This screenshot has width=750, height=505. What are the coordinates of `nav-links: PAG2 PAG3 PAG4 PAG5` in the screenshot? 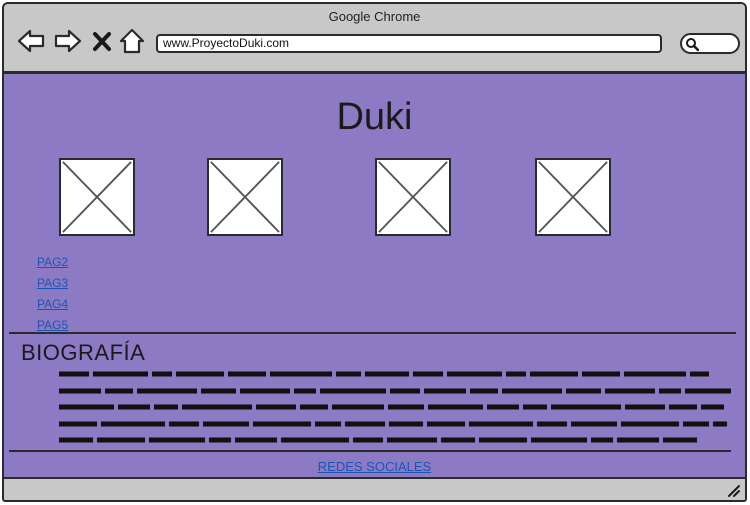 It's located at (52, 296).